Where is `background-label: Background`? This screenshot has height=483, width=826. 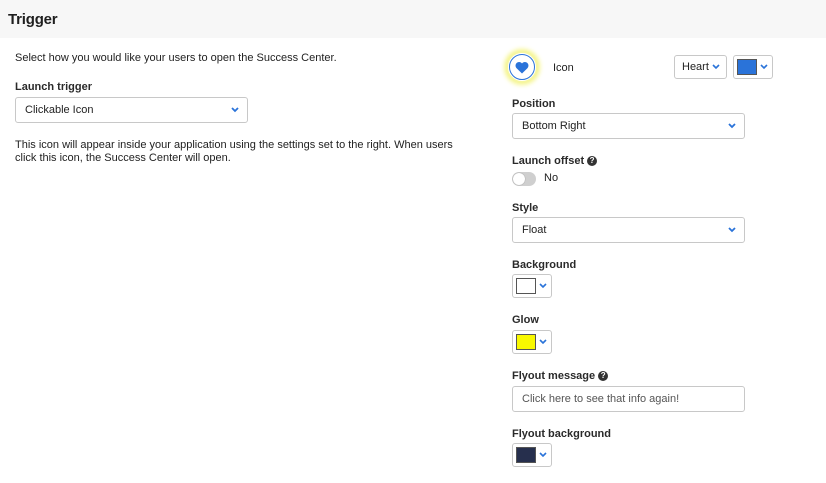
background-label: Background is located at coordinates (544, 265).